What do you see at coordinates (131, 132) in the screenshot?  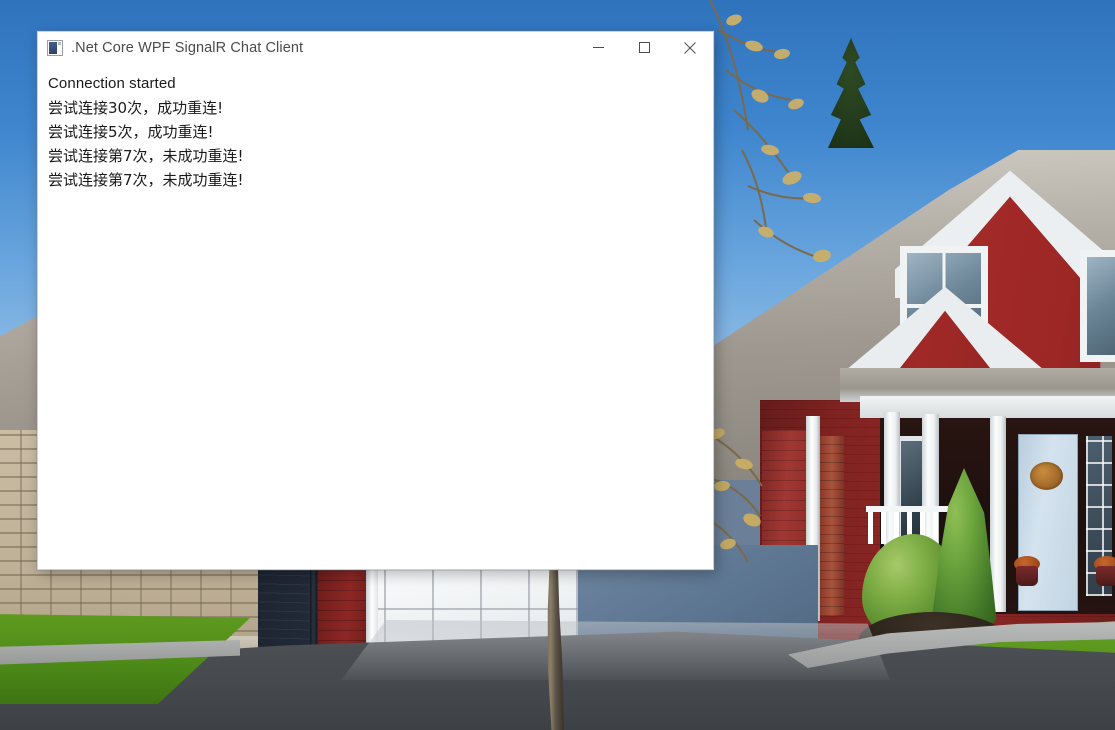 I see `log-line: 尝试连接5次，成功重连!` at bounding box center [131, 132].